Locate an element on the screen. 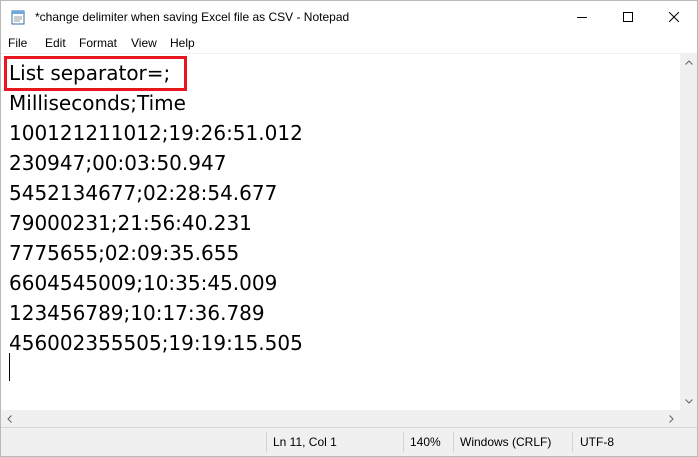  menu-bar: File Edit Format View Help is located at coordinates (349, 43).